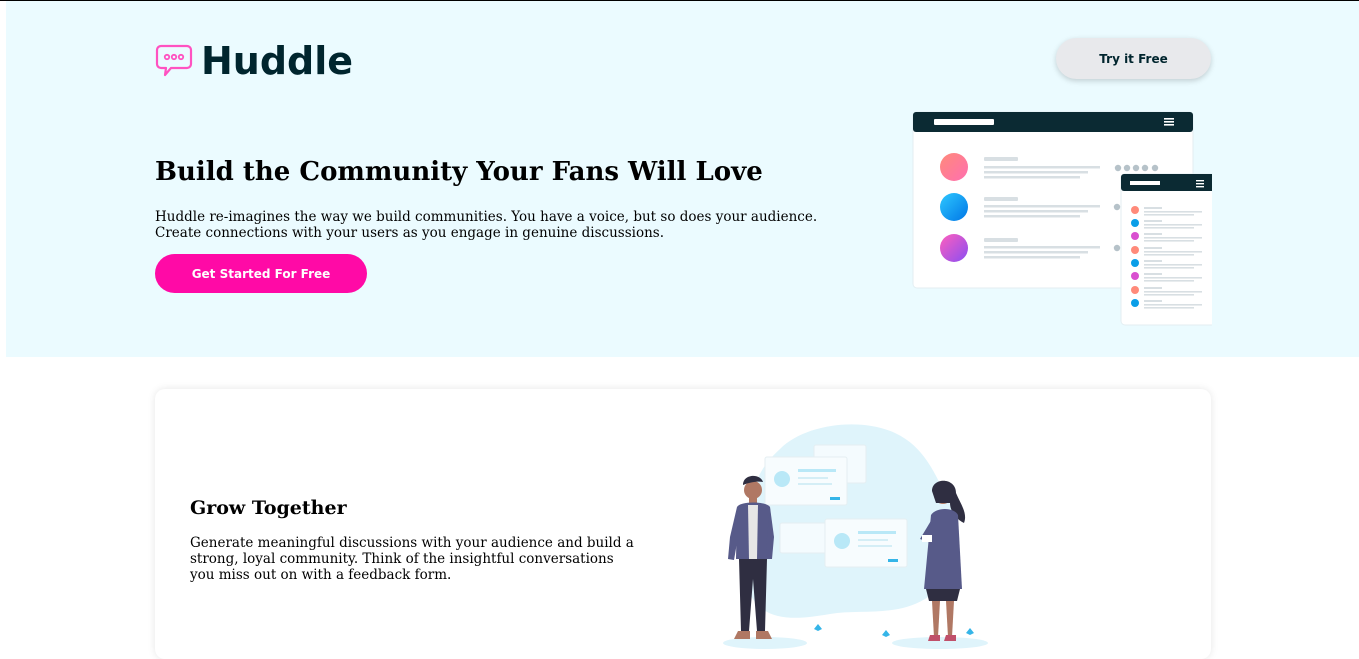 The width and height of the screenshot is (1359, 659). Describe the element at coordinates (268, 508) in the screenshot. I see `feature-title: Grow Together` at that location.